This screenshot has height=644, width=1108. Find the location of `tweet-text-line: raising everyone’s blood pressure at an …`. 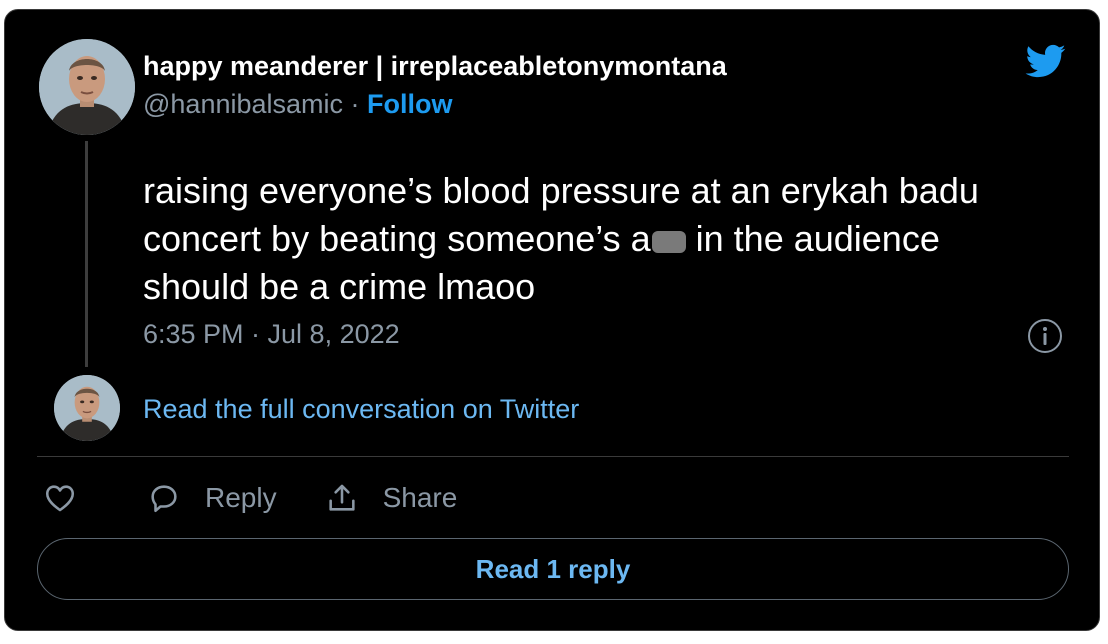

tweet-text-line: raising everyone’s blood pressure at an … is located at coordinates (561, 190).